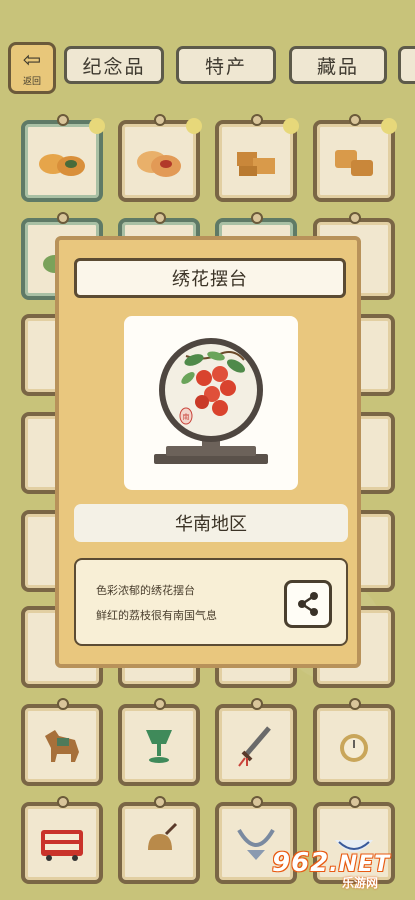  I want to click on item-title: 绣花摆台, so click(210, 278).